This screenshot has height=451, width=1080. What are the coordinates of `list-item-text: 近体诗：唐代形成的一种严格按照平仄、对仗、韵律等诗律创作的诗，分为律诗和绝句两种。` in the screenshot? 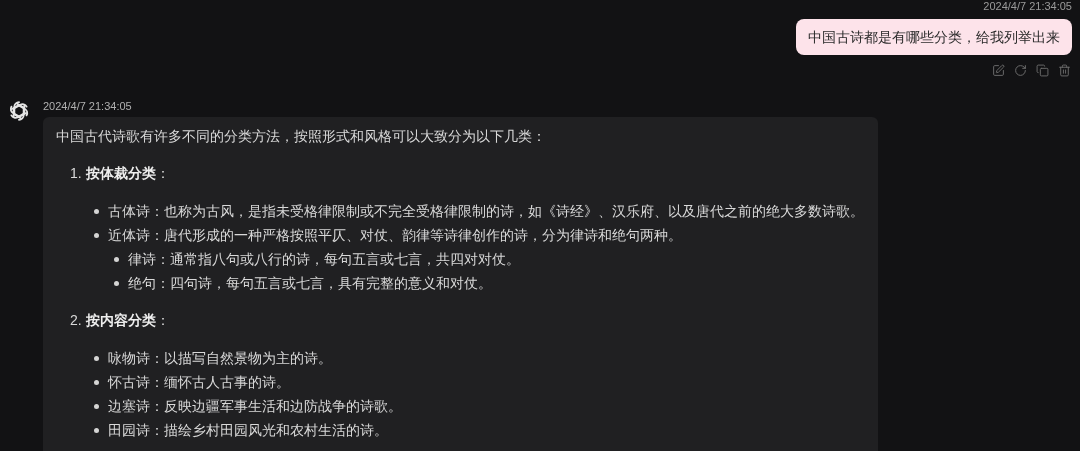 It's located at (395, 235).